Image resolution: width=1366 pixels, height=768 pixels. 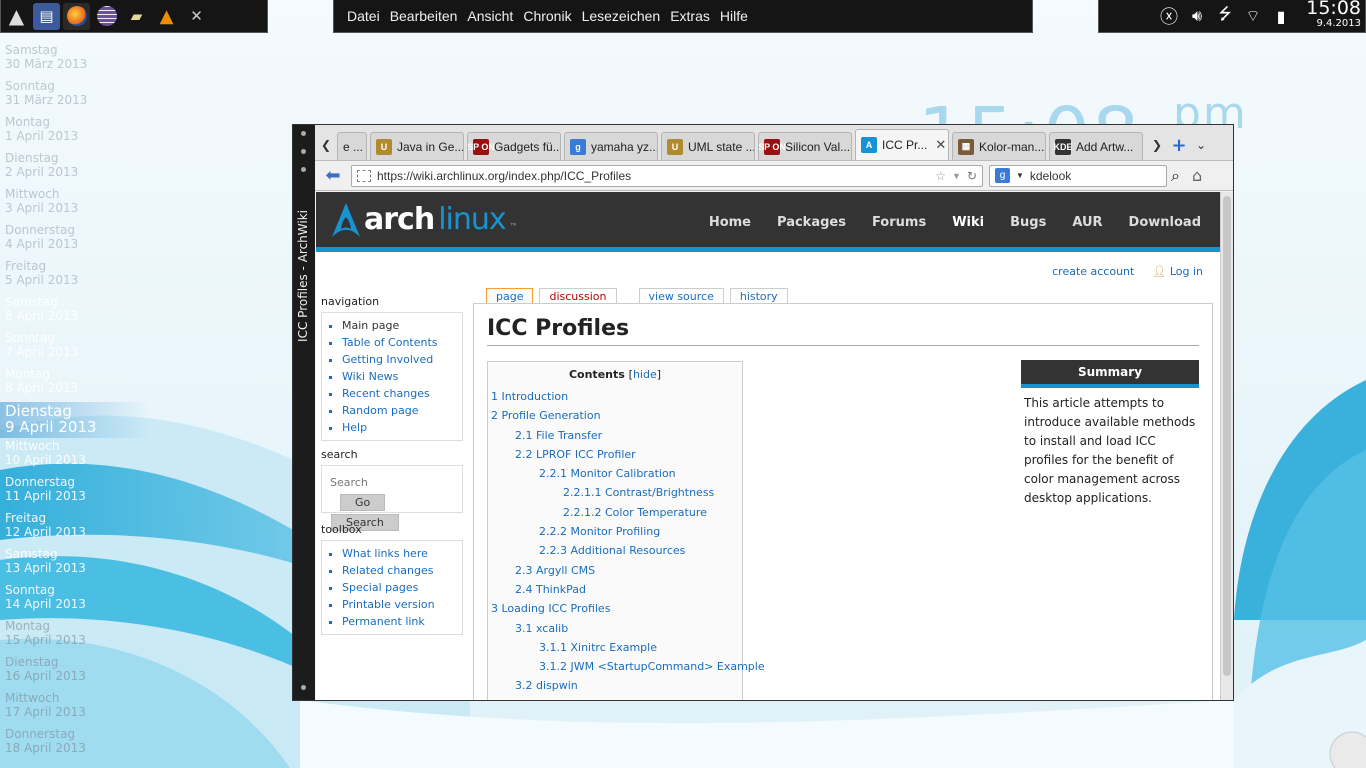 I want to click on tab-close-icon: ✕, so click(x=940, y=145).